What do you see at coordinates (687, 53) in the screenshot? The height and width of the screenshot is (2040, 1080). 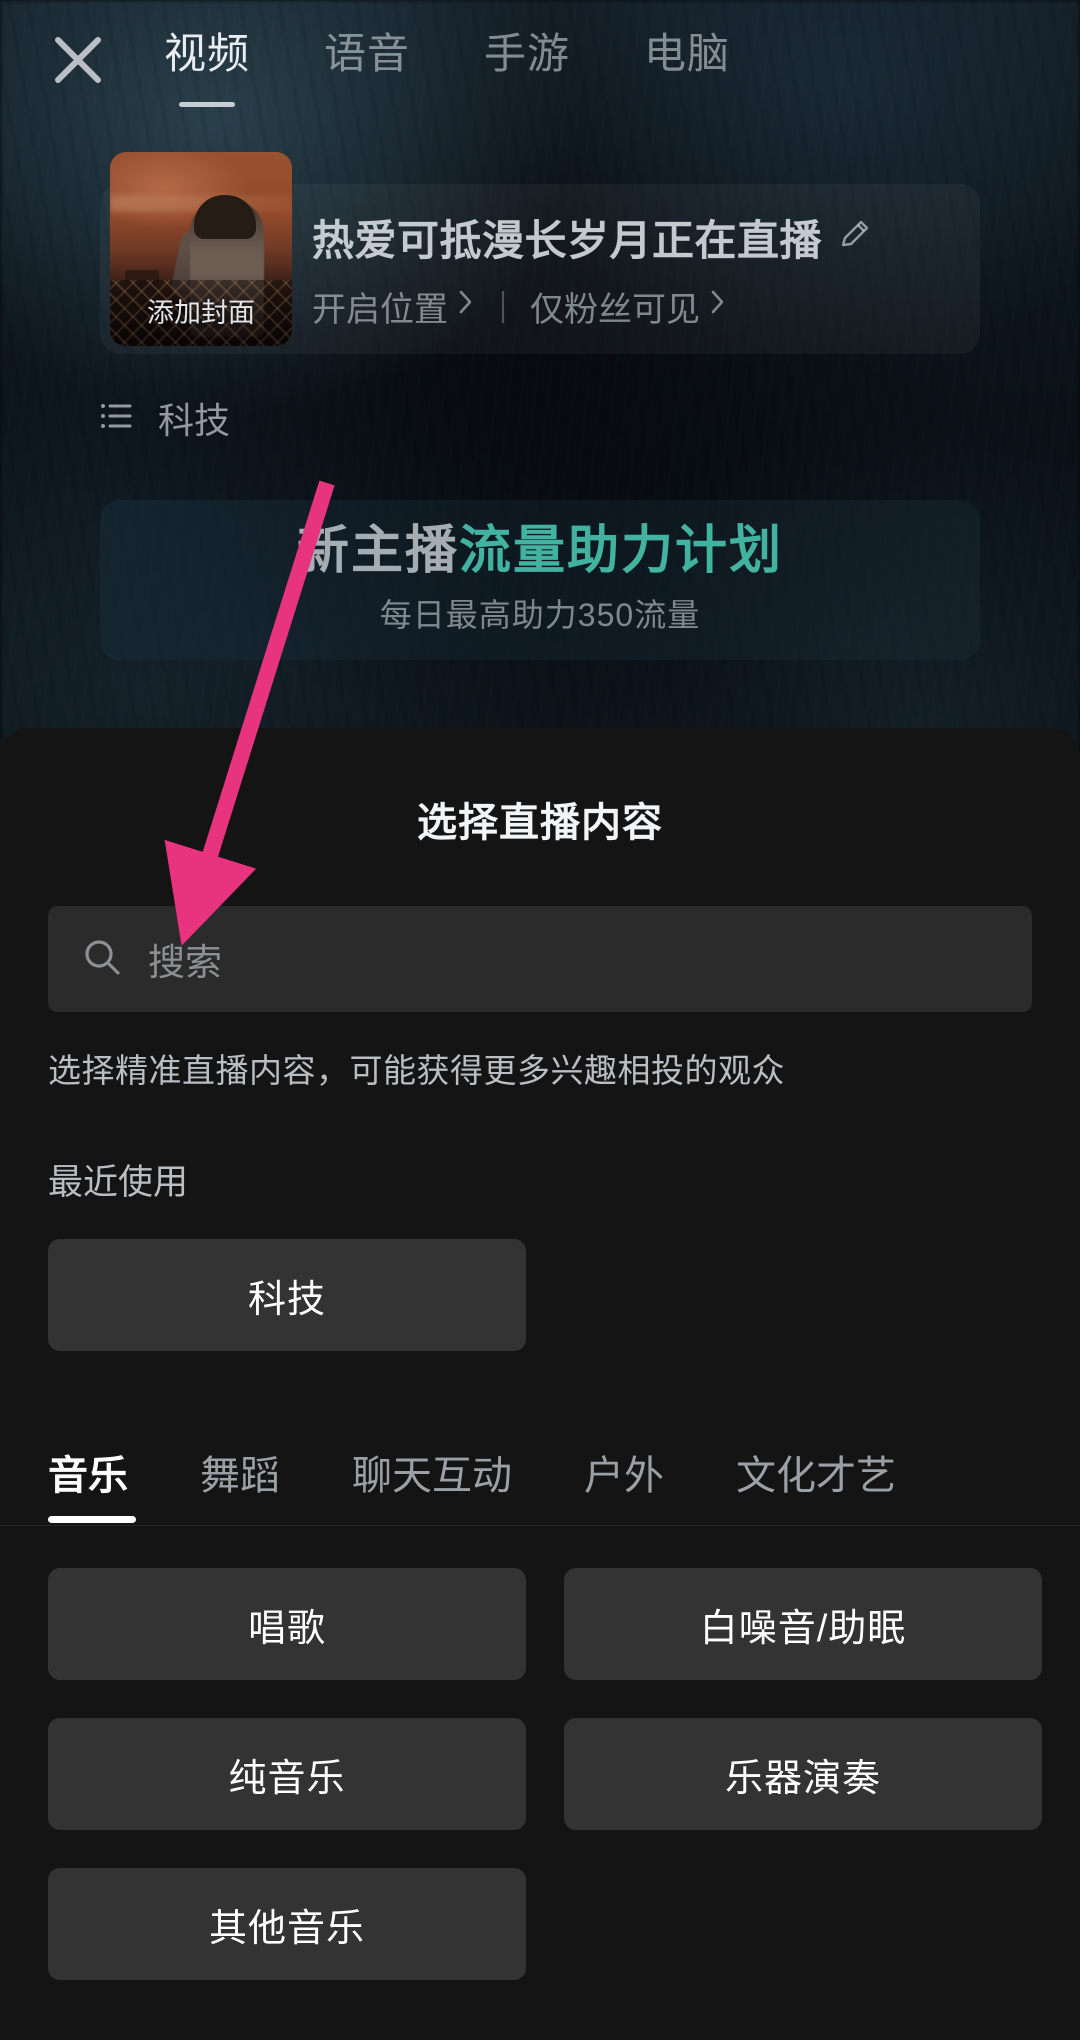 I see `tab-pc-label: 电脑` at bounding box center [687, 53].